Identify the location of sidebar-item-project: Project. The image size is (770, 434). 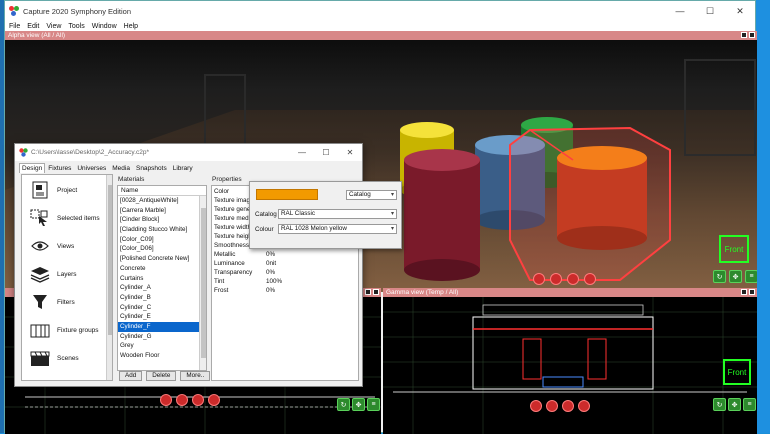
(53, 190).